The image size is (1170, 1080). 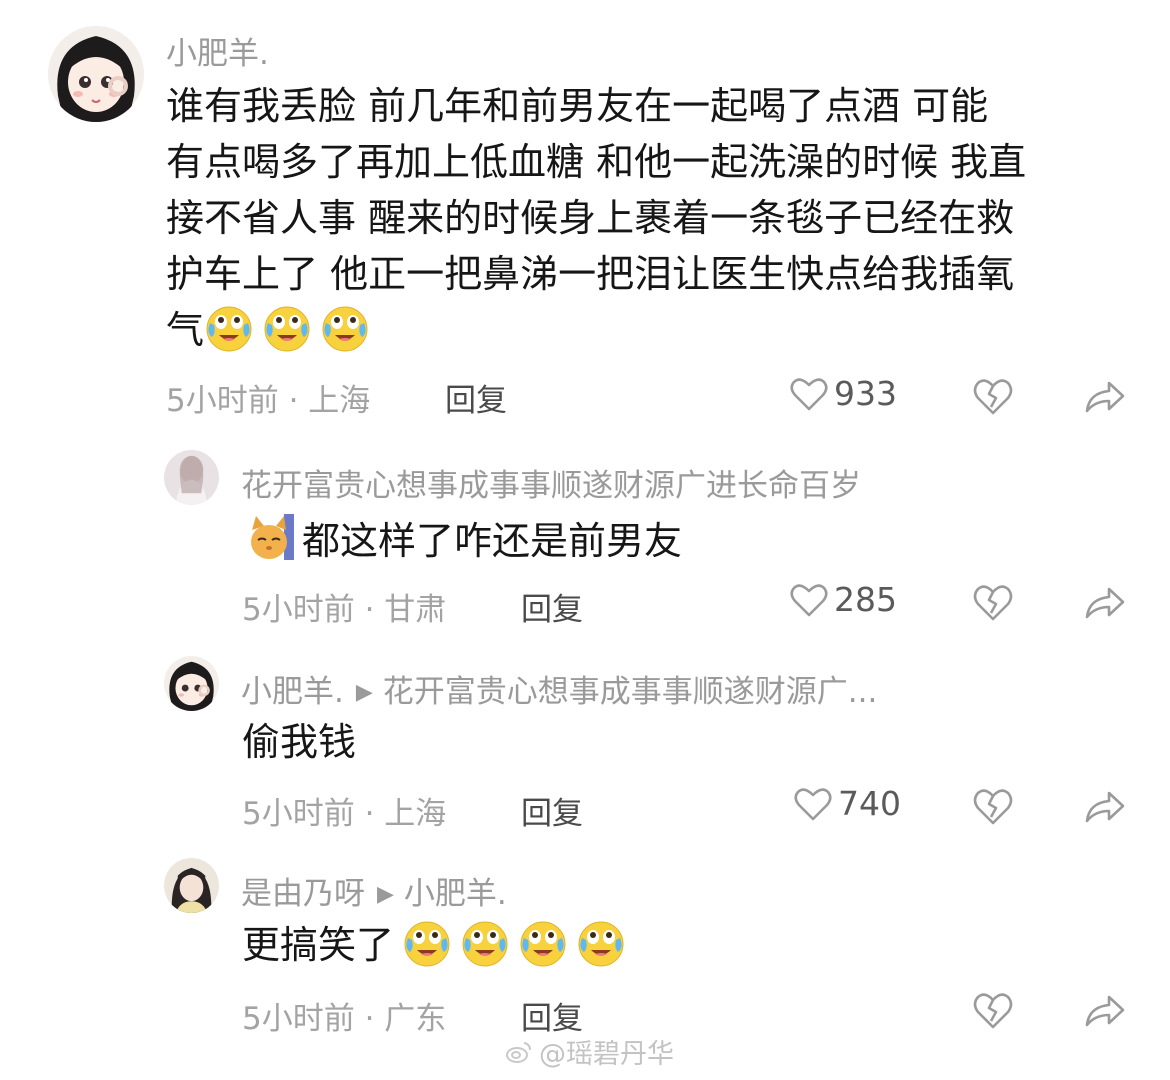 I want to click on comment-line: 谁有我丢脸 前几年和前男友在一起喝了点酒 可能, so click(x=577, y=106).